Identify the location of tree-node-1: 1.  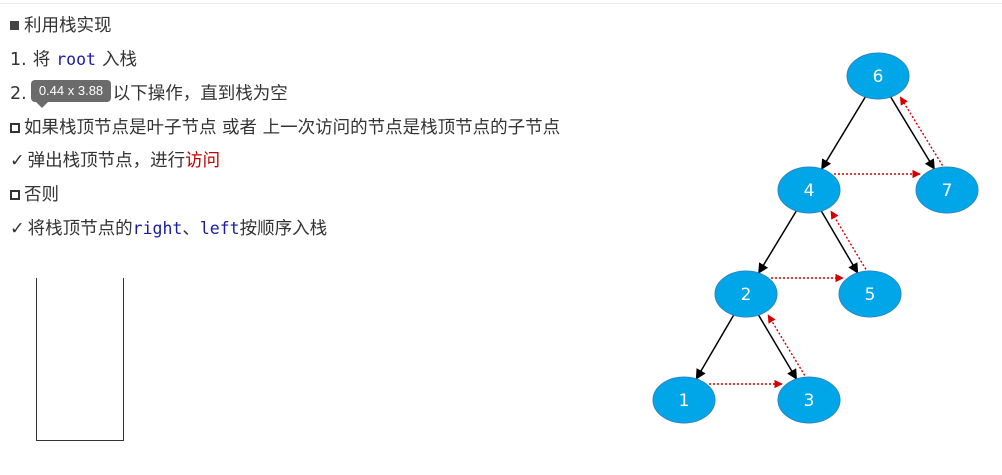
(684, 400).